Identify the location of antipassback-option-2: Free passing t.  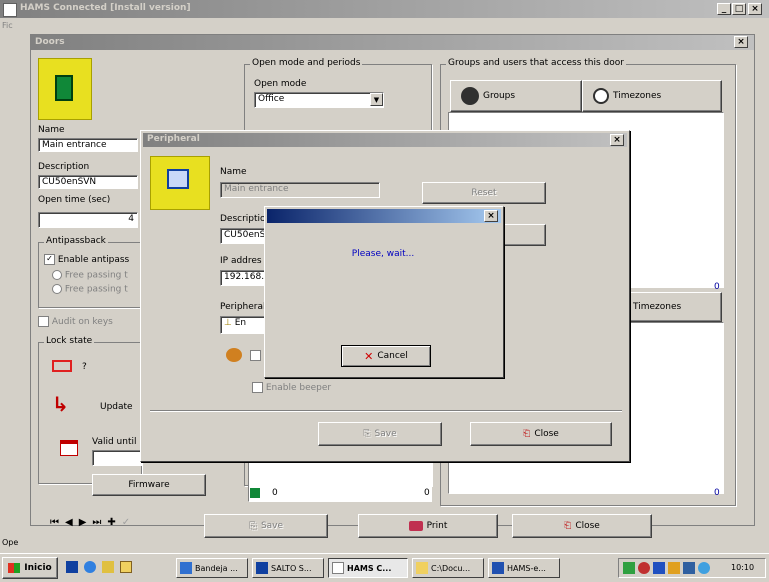
(90, 289).